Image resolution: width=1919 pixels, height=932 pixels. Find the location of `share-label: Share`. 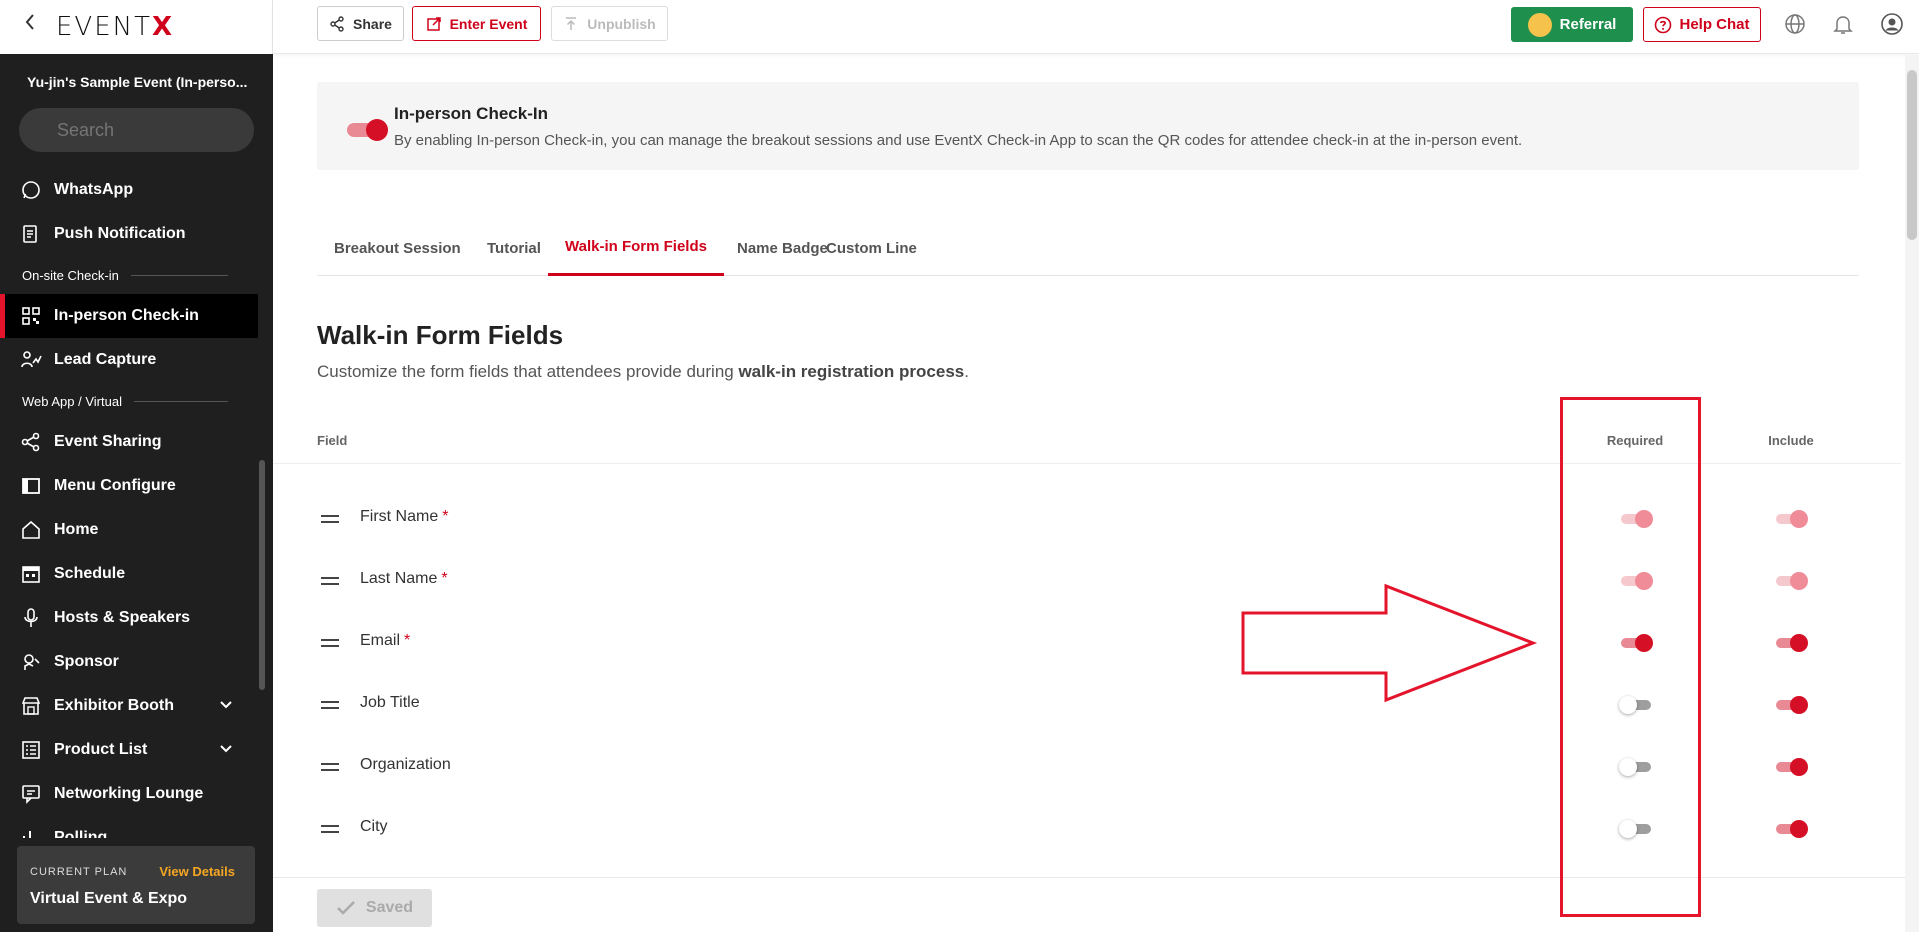

share-label: Share is located at coordinates (372, 23).